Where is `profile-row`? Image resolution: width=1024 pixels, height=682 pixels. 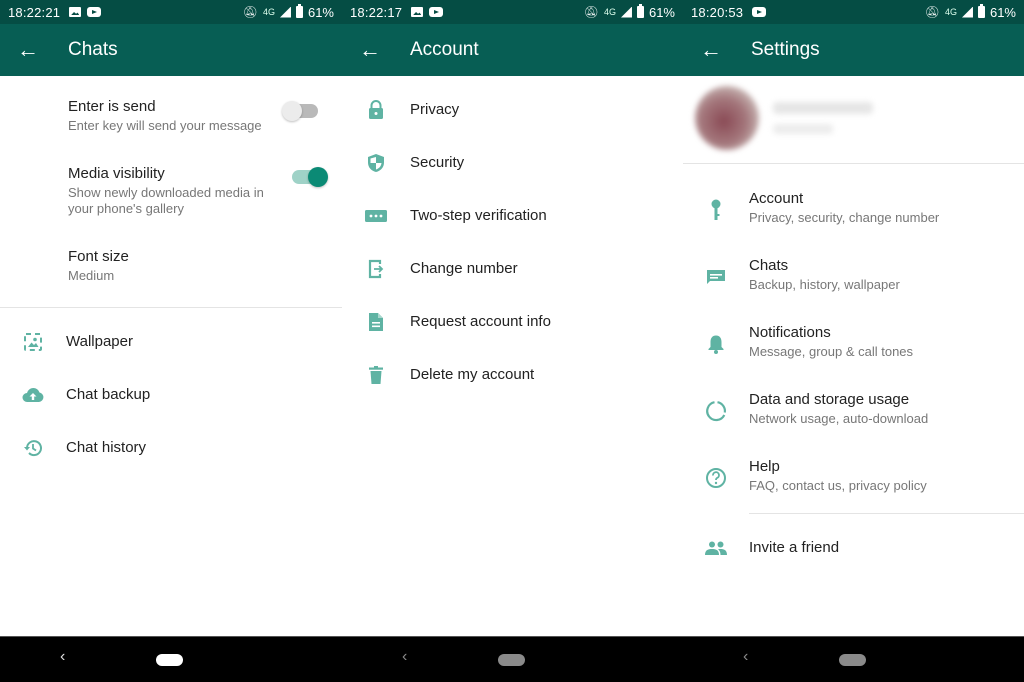
profile-row is located at coordinates (853, 119).